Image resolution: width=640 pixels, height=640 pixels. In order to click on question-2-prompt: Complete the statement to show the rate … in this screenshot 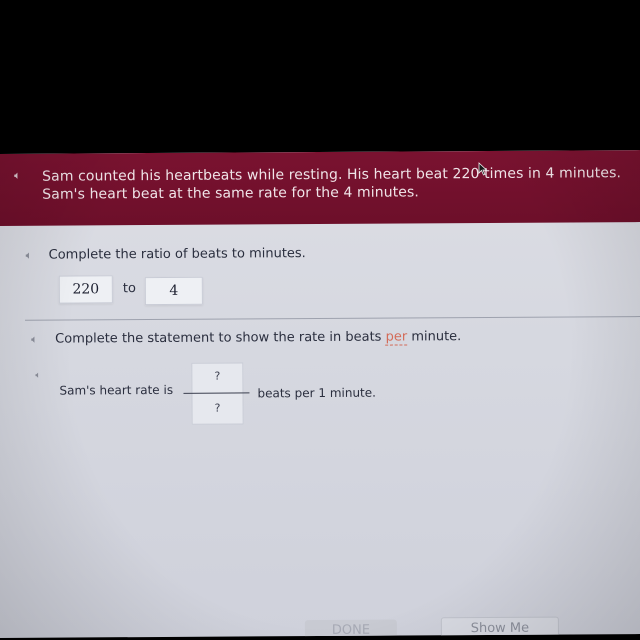, I will do `click(258, 337)`.